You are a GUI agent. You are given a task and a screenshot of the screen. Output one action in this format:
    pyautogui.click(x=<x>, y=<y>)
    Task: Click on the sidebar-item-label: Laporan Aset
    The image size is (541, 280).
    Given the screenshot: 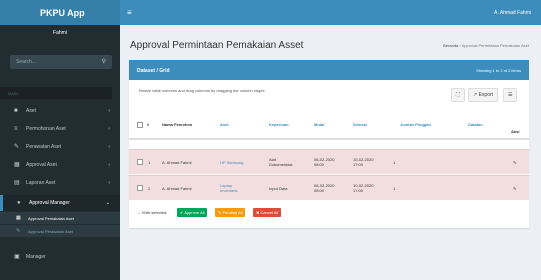 What is the action you would take?
    pyautogui.click(x=41, y=183)
    